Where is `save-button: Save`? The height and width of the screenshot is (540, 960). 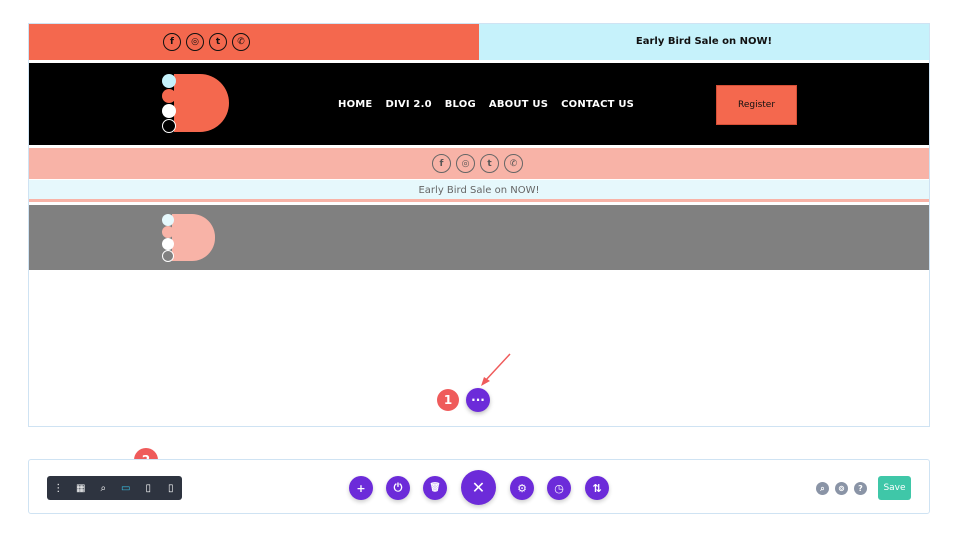 save-button: Save is located at coordinates (894, 488).